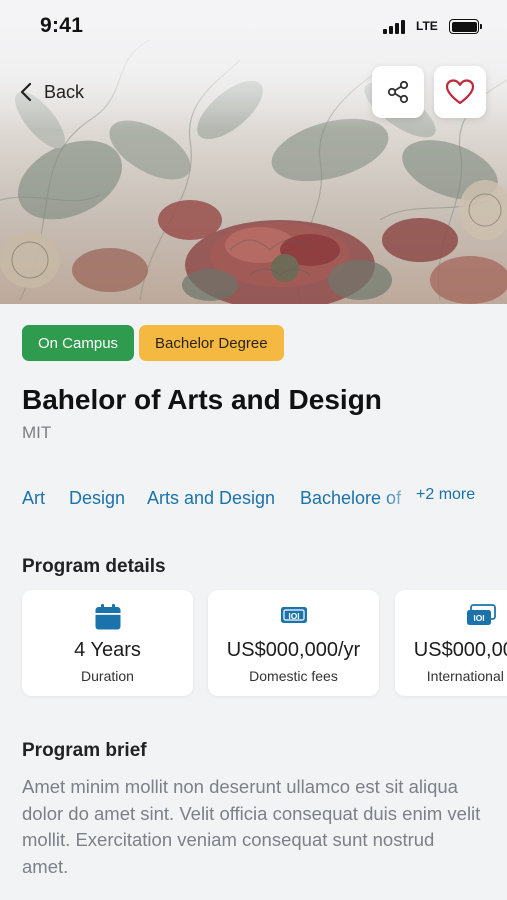 The image size is (507, 900). I want to click on detail-card-duration: 4 Years Duration, so click(107, 643).